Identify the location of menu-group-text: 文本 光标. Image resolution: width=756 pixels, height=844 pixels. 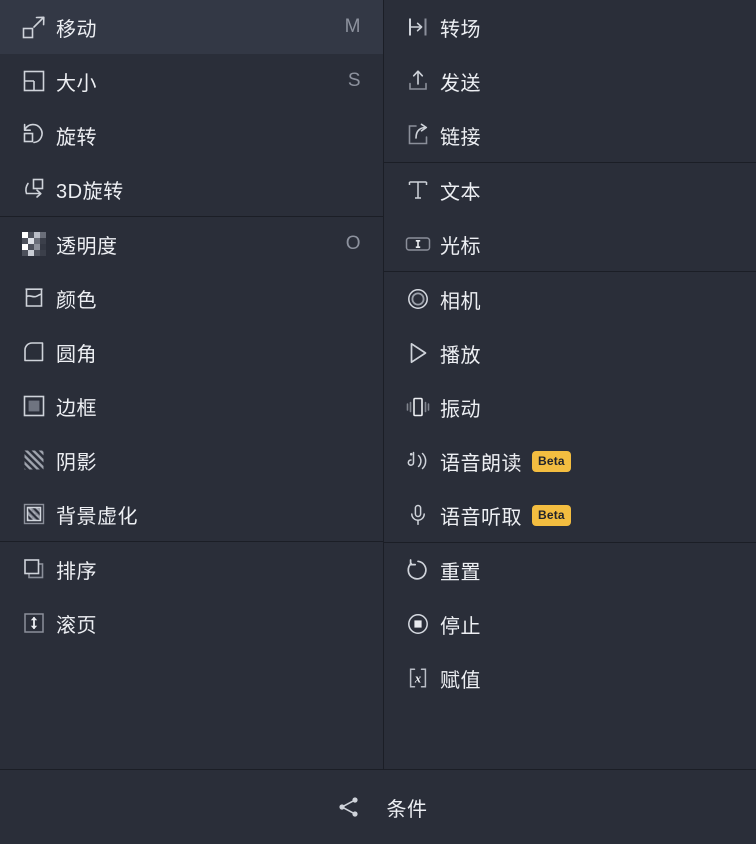
(570, 216).